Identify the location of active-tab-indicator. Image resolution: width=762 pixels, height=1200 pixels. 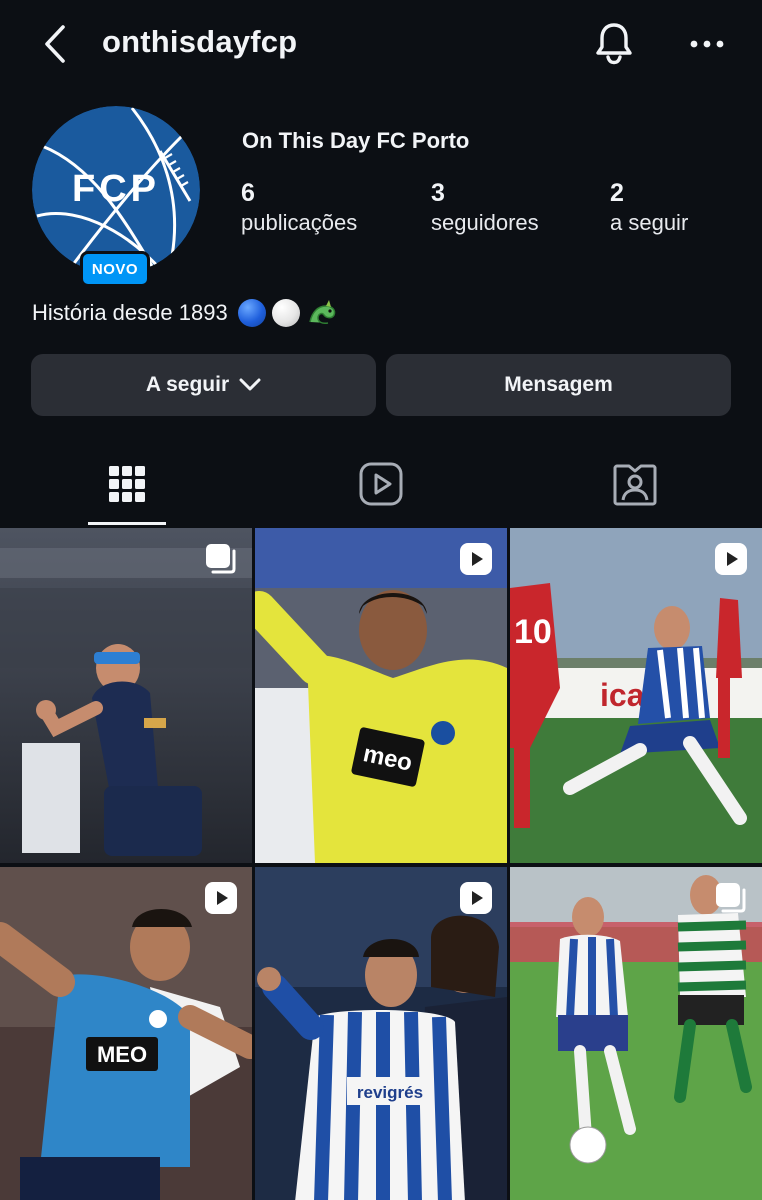
(127, 523).